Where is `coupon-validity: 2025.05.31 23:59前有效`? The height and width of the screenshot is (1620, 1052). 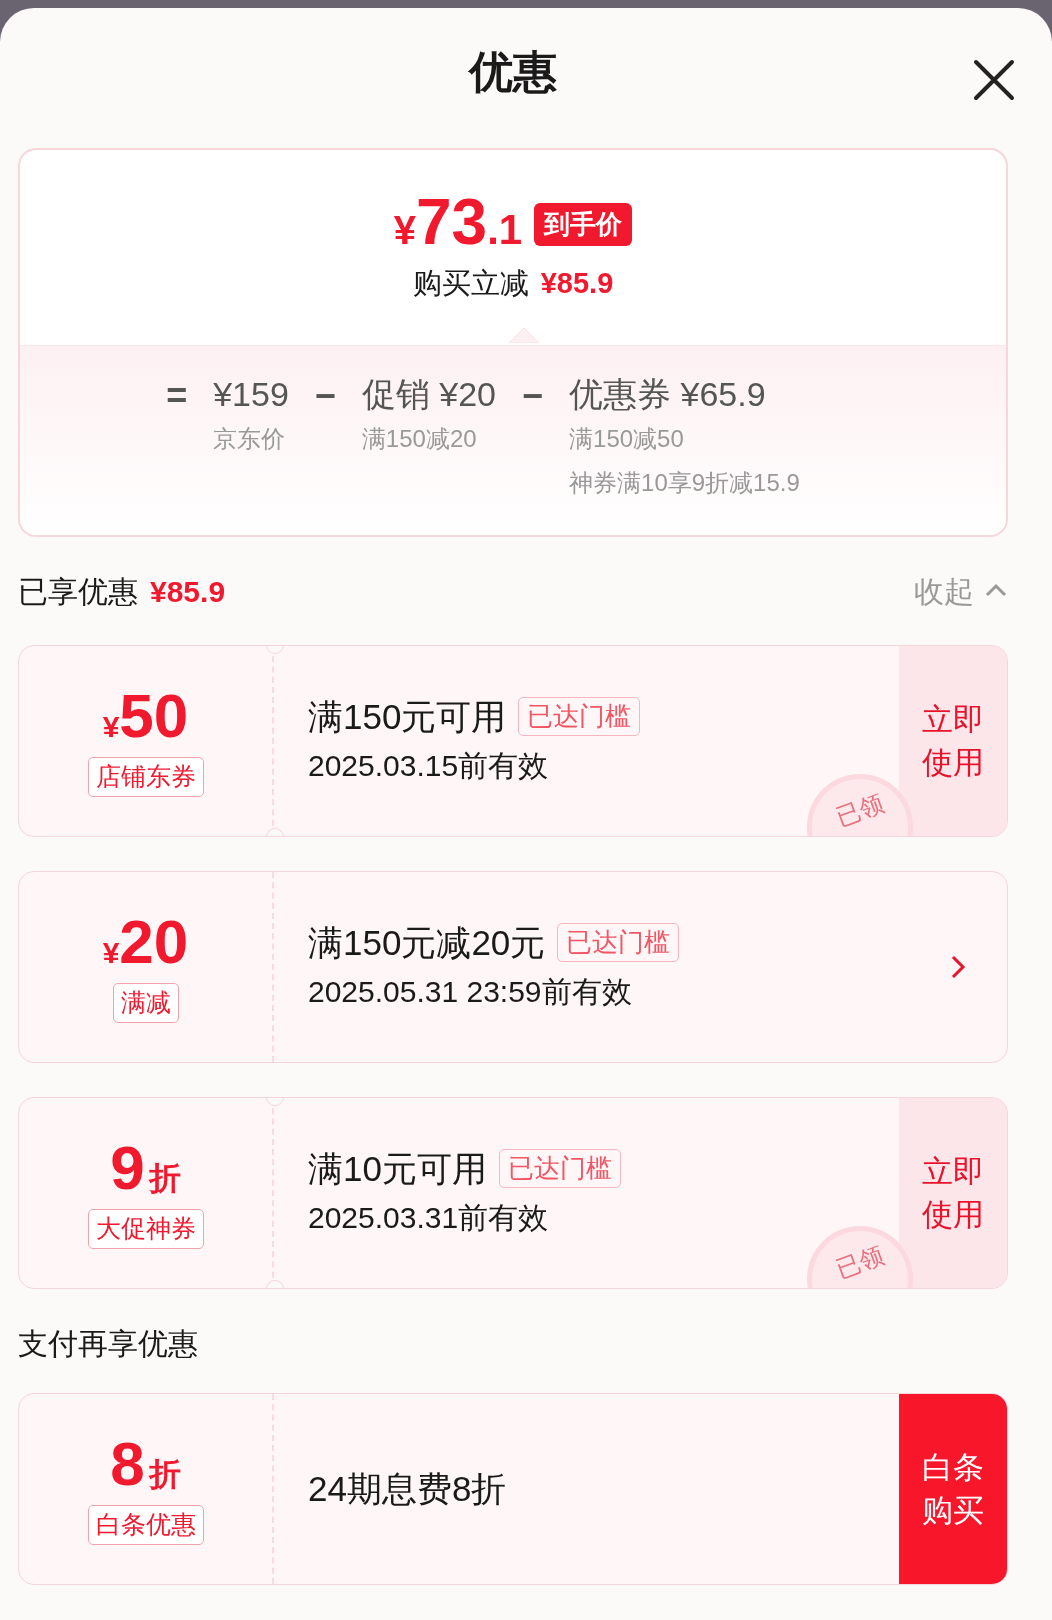 coupon-validity: 2025.05.31 23:59前有效 is located at coordinates (470, 992).